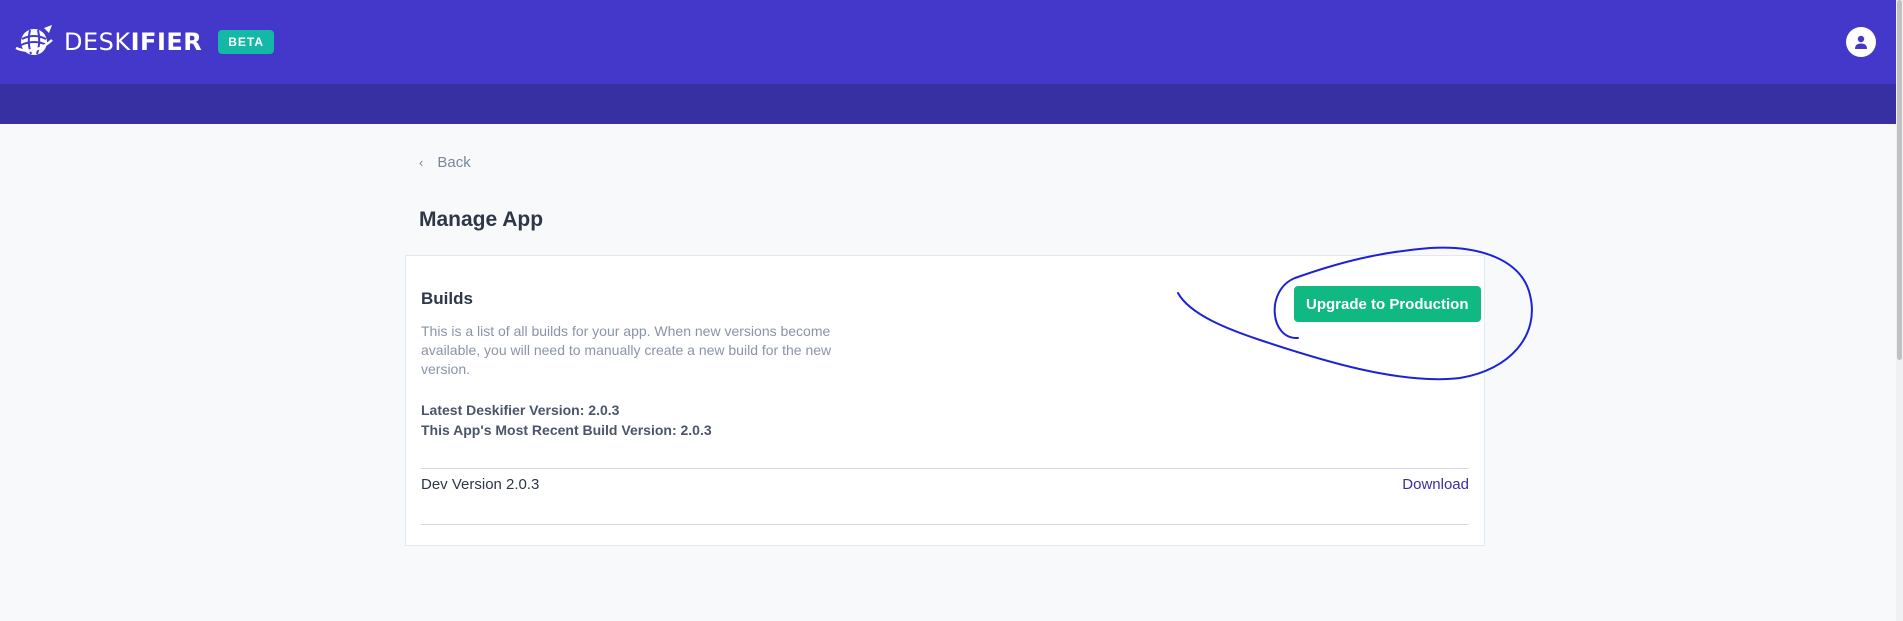  What do you see at coordinates (520, 410) in the screenshot?
I see `latest-version: Latest Deskifier Version: 2.0.3` at bounding box center [520, 410].